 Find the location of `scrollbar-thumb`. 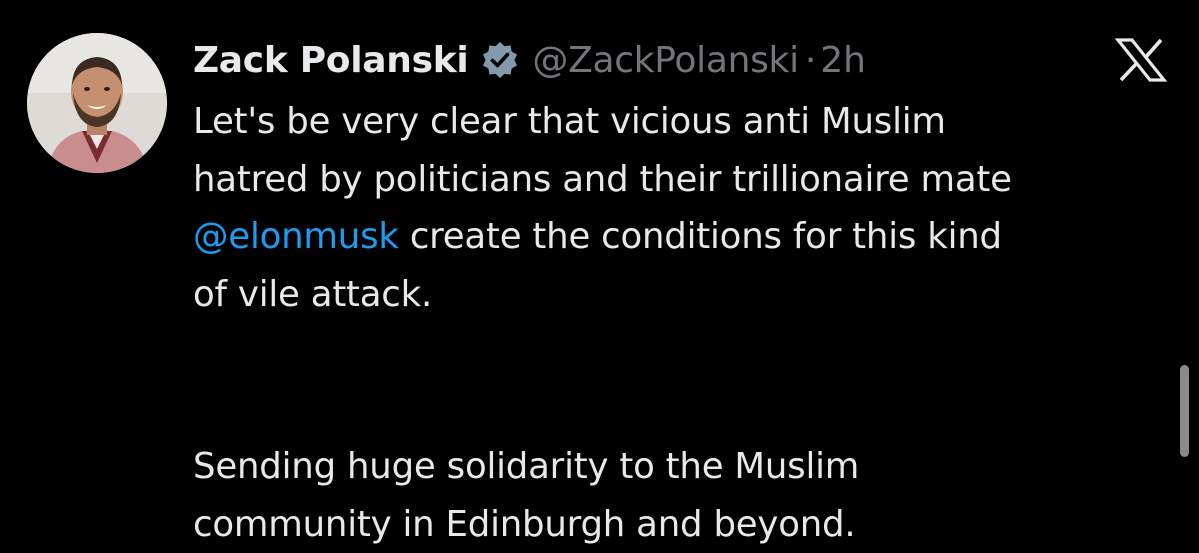

scrollbar-thumb is located at coordinates (1184, 411).